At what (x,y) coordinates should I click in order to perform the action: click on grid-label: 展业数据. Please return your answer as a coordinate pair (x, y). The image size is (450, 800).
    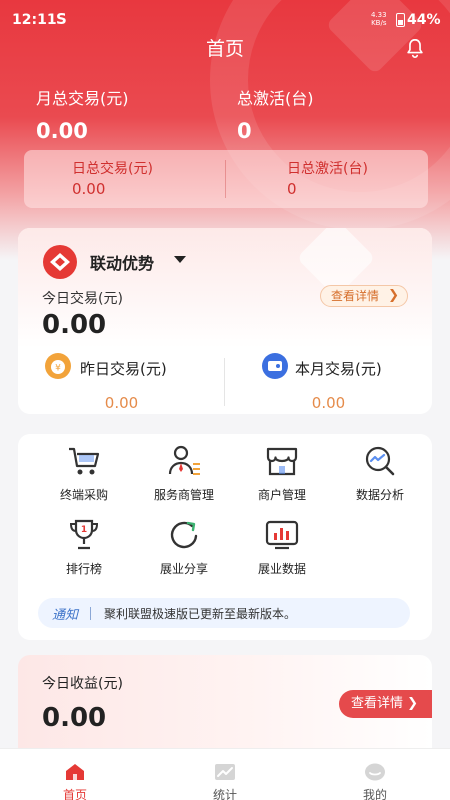
    Looking at the image, I should click on (281, 569).